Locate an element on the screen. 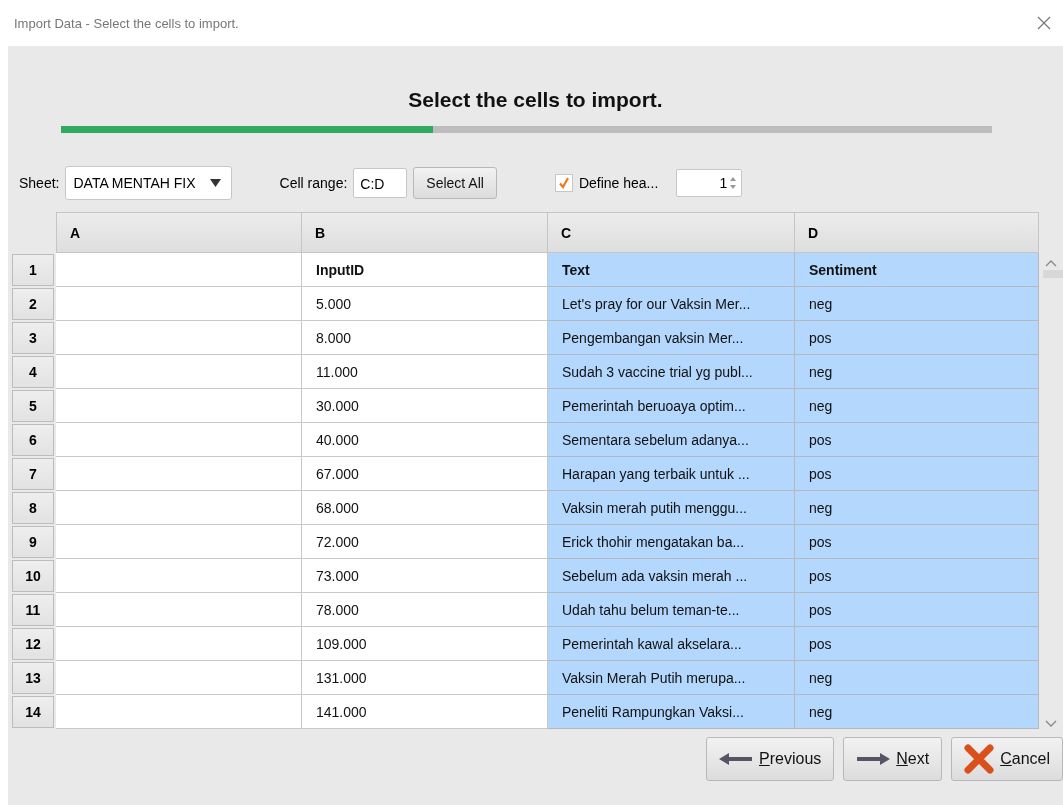 This screenshot has width=1063, height=805. table-cell: 8.000 is located at coordinates (425, 338).